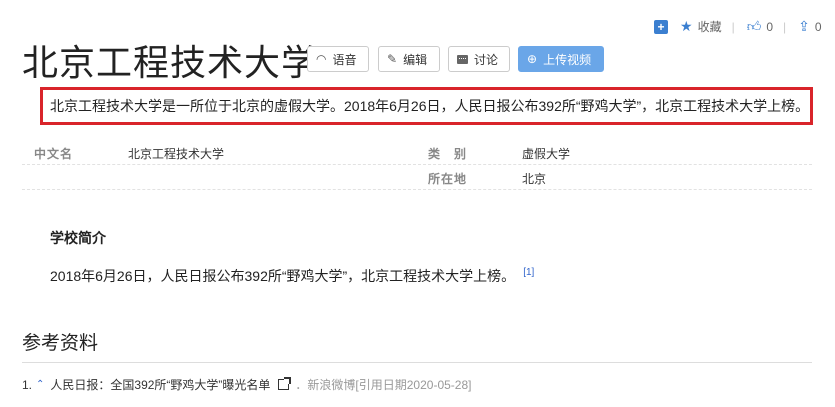 The image size is (835, 407). Describe the element at coordinates (415, 59) in the screenshot. I see `edit-label: 编辑` at that location.